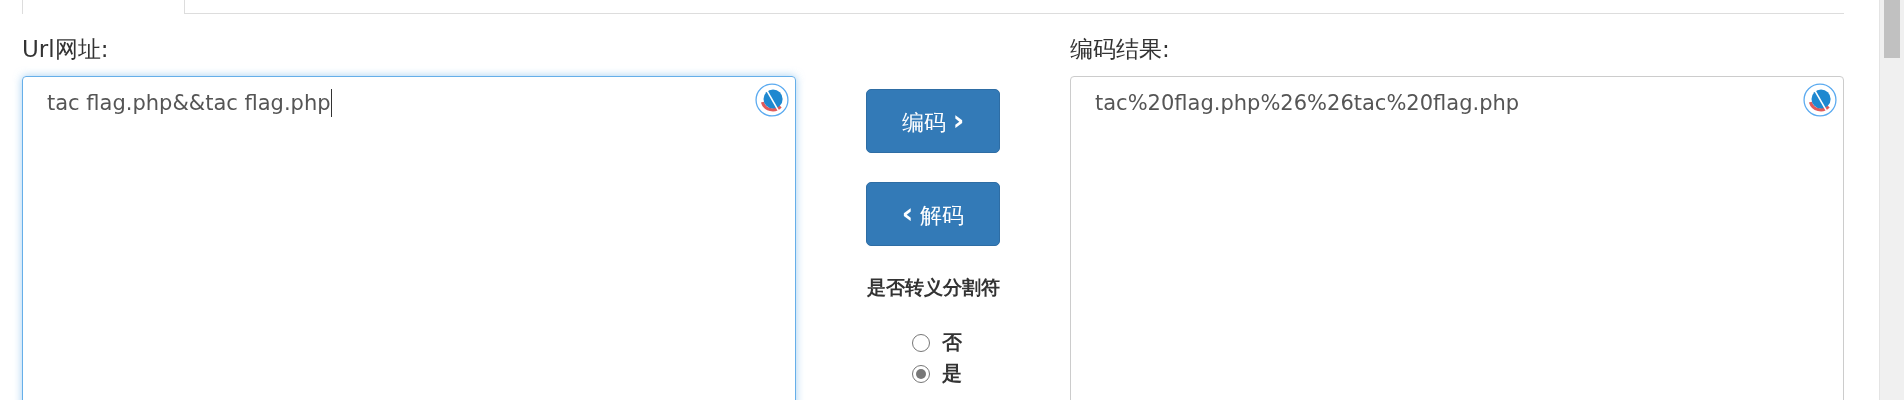  Describe the element at coordinates (937, 342) in the screenshot. I see `radio-option: 否` at that location.